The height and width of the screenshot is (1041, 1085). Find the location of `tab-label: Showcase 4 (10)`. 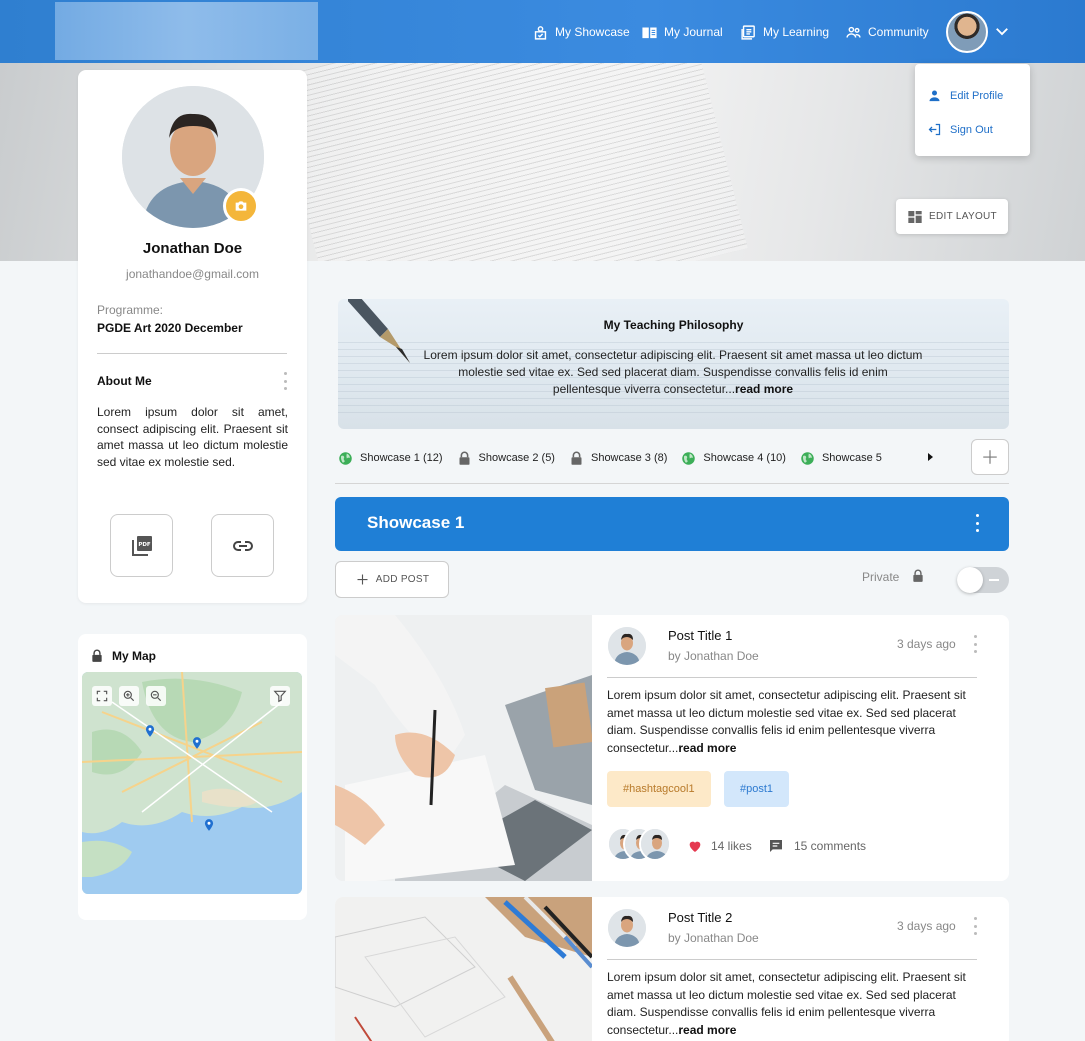

tab-label: Showcase 4 (10) is located at coordinates (744, 458).